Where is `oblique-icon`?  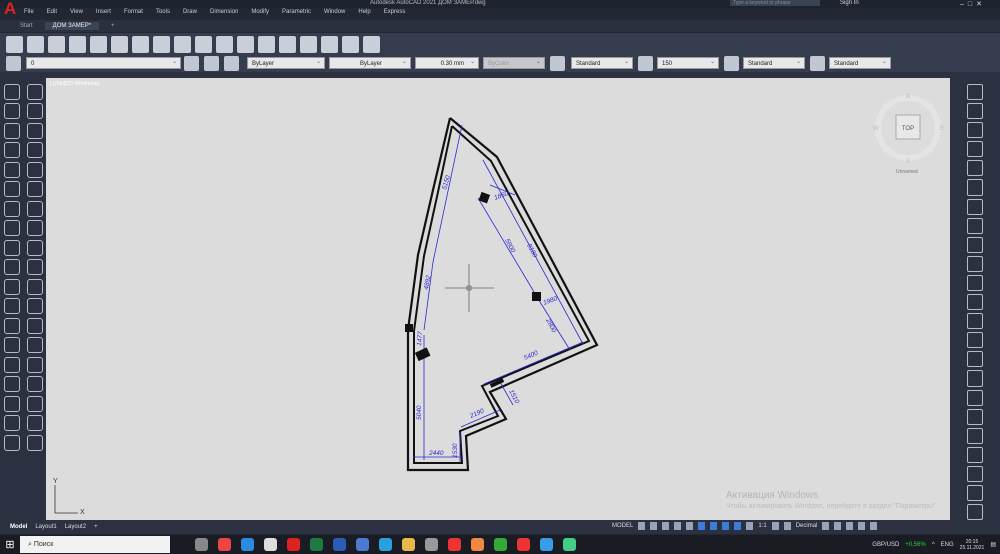 oblique-icon is located at coordinates (975, 473).